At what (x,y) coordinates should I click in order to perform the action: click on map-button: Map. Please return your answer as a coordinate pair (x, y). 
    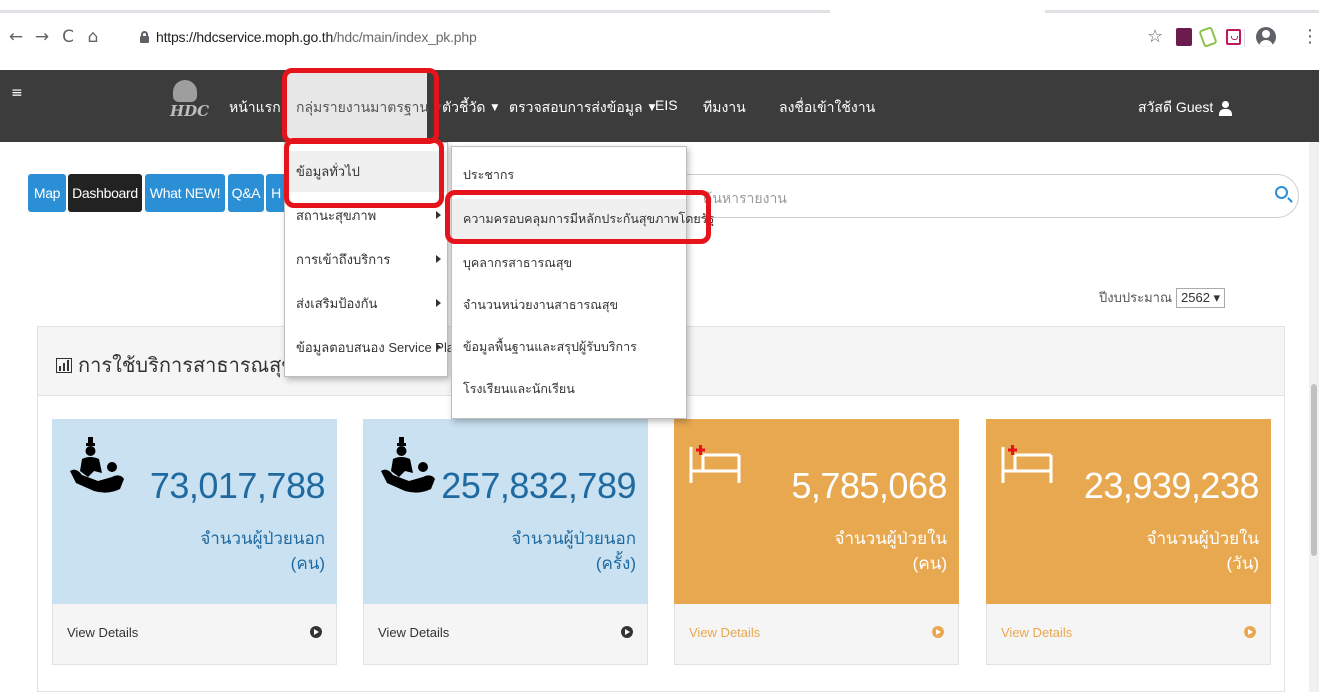
    Looking at the image, I should click on (47, 193).